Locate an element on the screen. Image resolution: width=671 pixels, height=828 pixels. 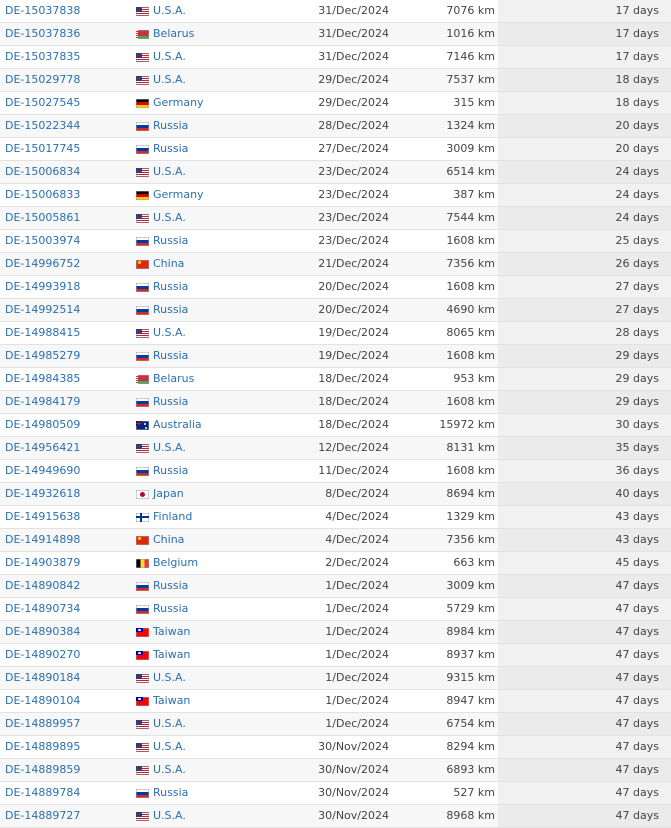
country-name: Japan is located at coordinates (168, 493).